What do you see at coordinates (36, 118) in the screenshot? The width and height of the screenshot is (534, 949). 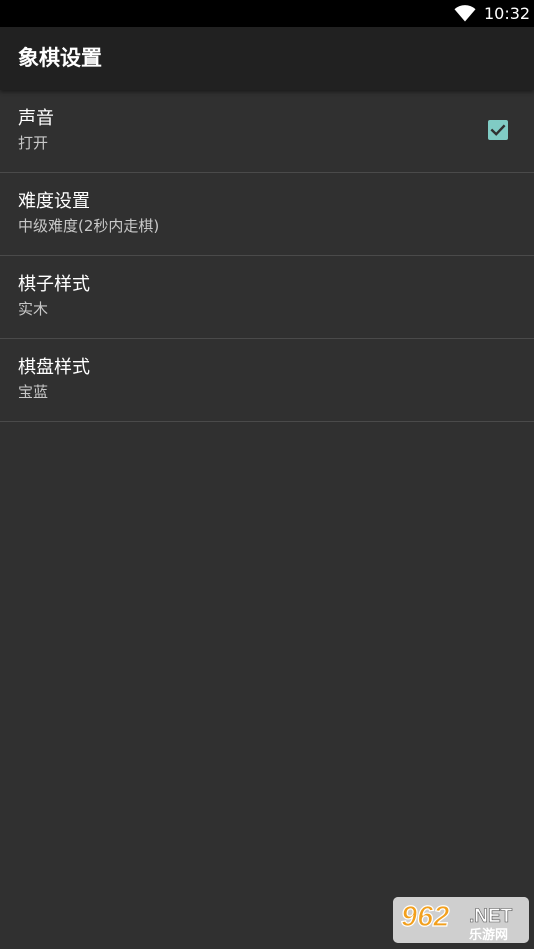 I see `pref-title: 声音` at bounding box center [36, 118].